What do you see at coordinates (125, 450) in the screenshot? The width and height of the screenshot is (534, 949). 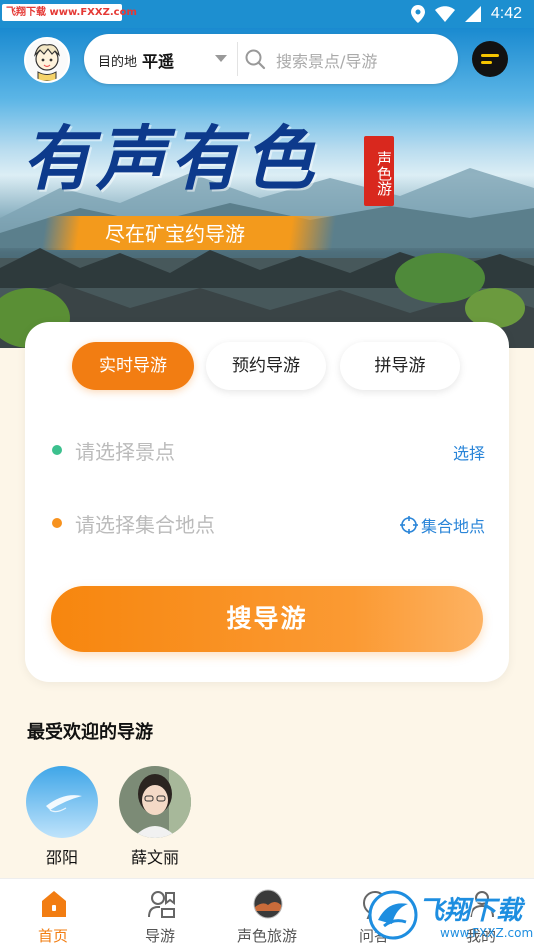 I see `spot-input: 请选择景点` at bounding box center [125, 450].